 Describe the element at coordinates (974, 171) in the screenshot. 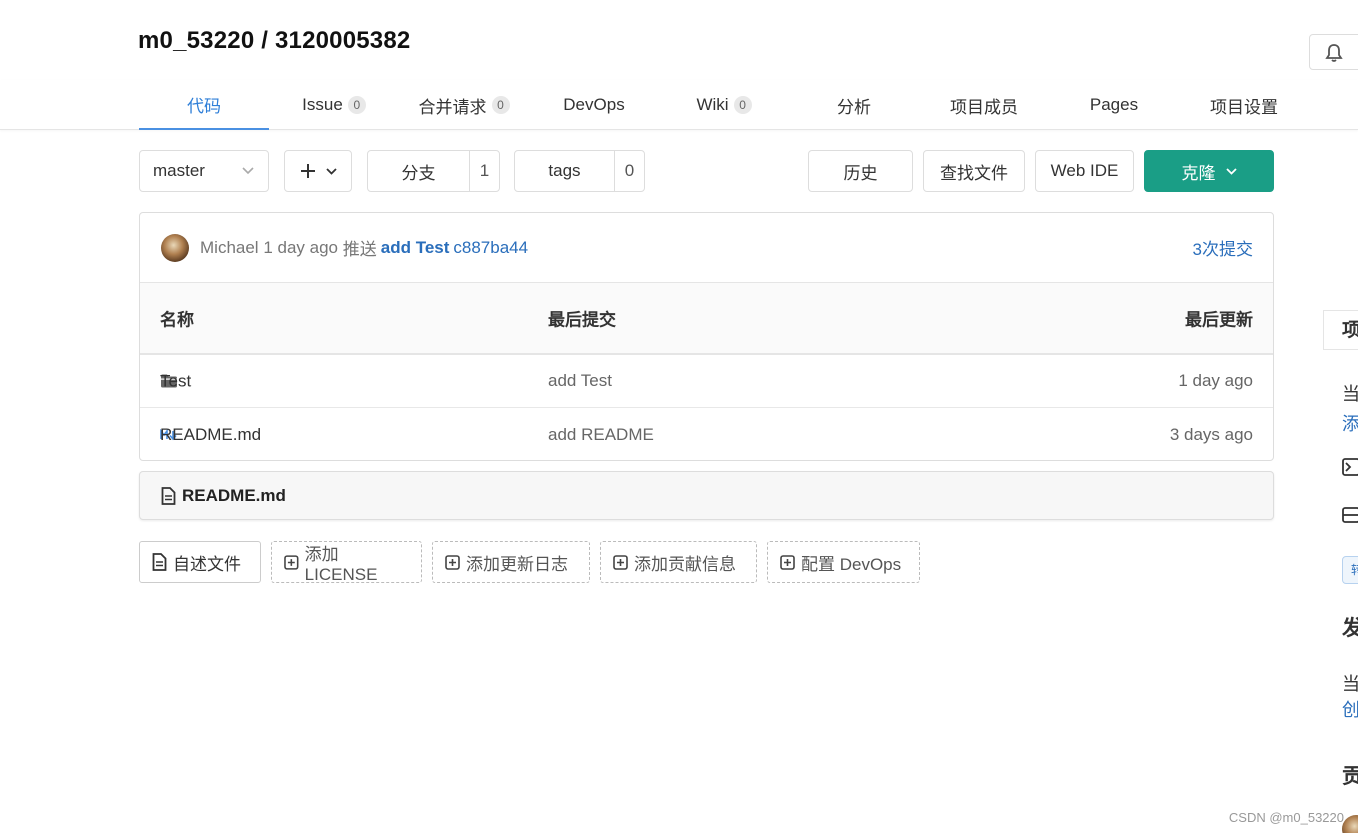

I see `find-file-button: 查找文件` at that location.